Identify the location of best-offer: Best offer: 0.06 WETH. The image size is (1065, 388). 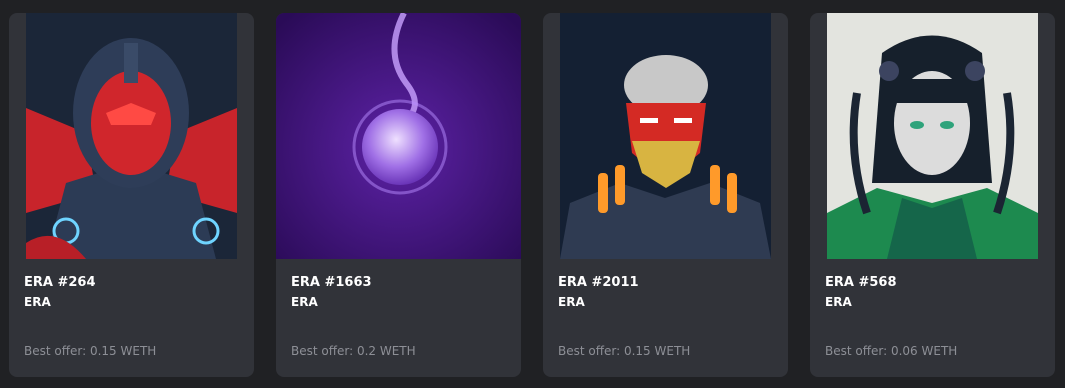
(891, 351).